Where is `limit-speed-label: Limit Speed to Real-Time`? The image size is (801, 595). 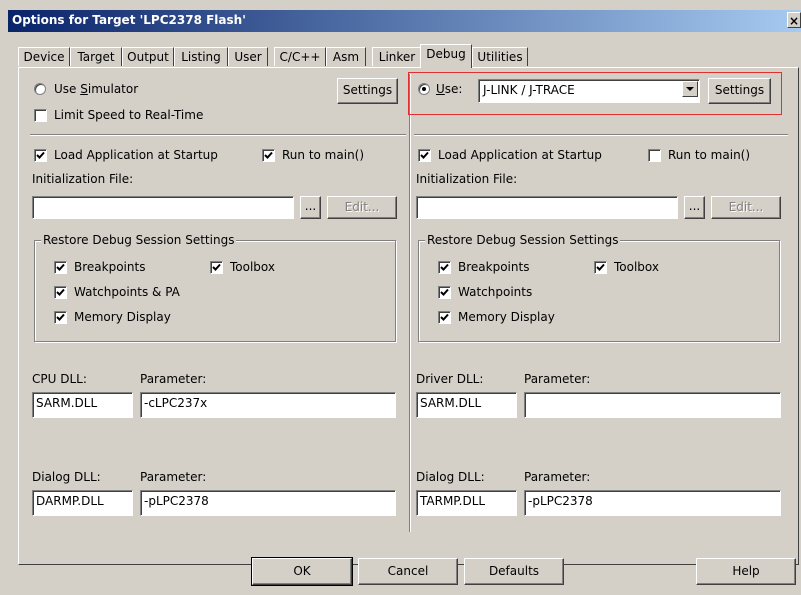 limit-speed-label: Limit Speed to Real-Time is located at coordinates (129, 115).